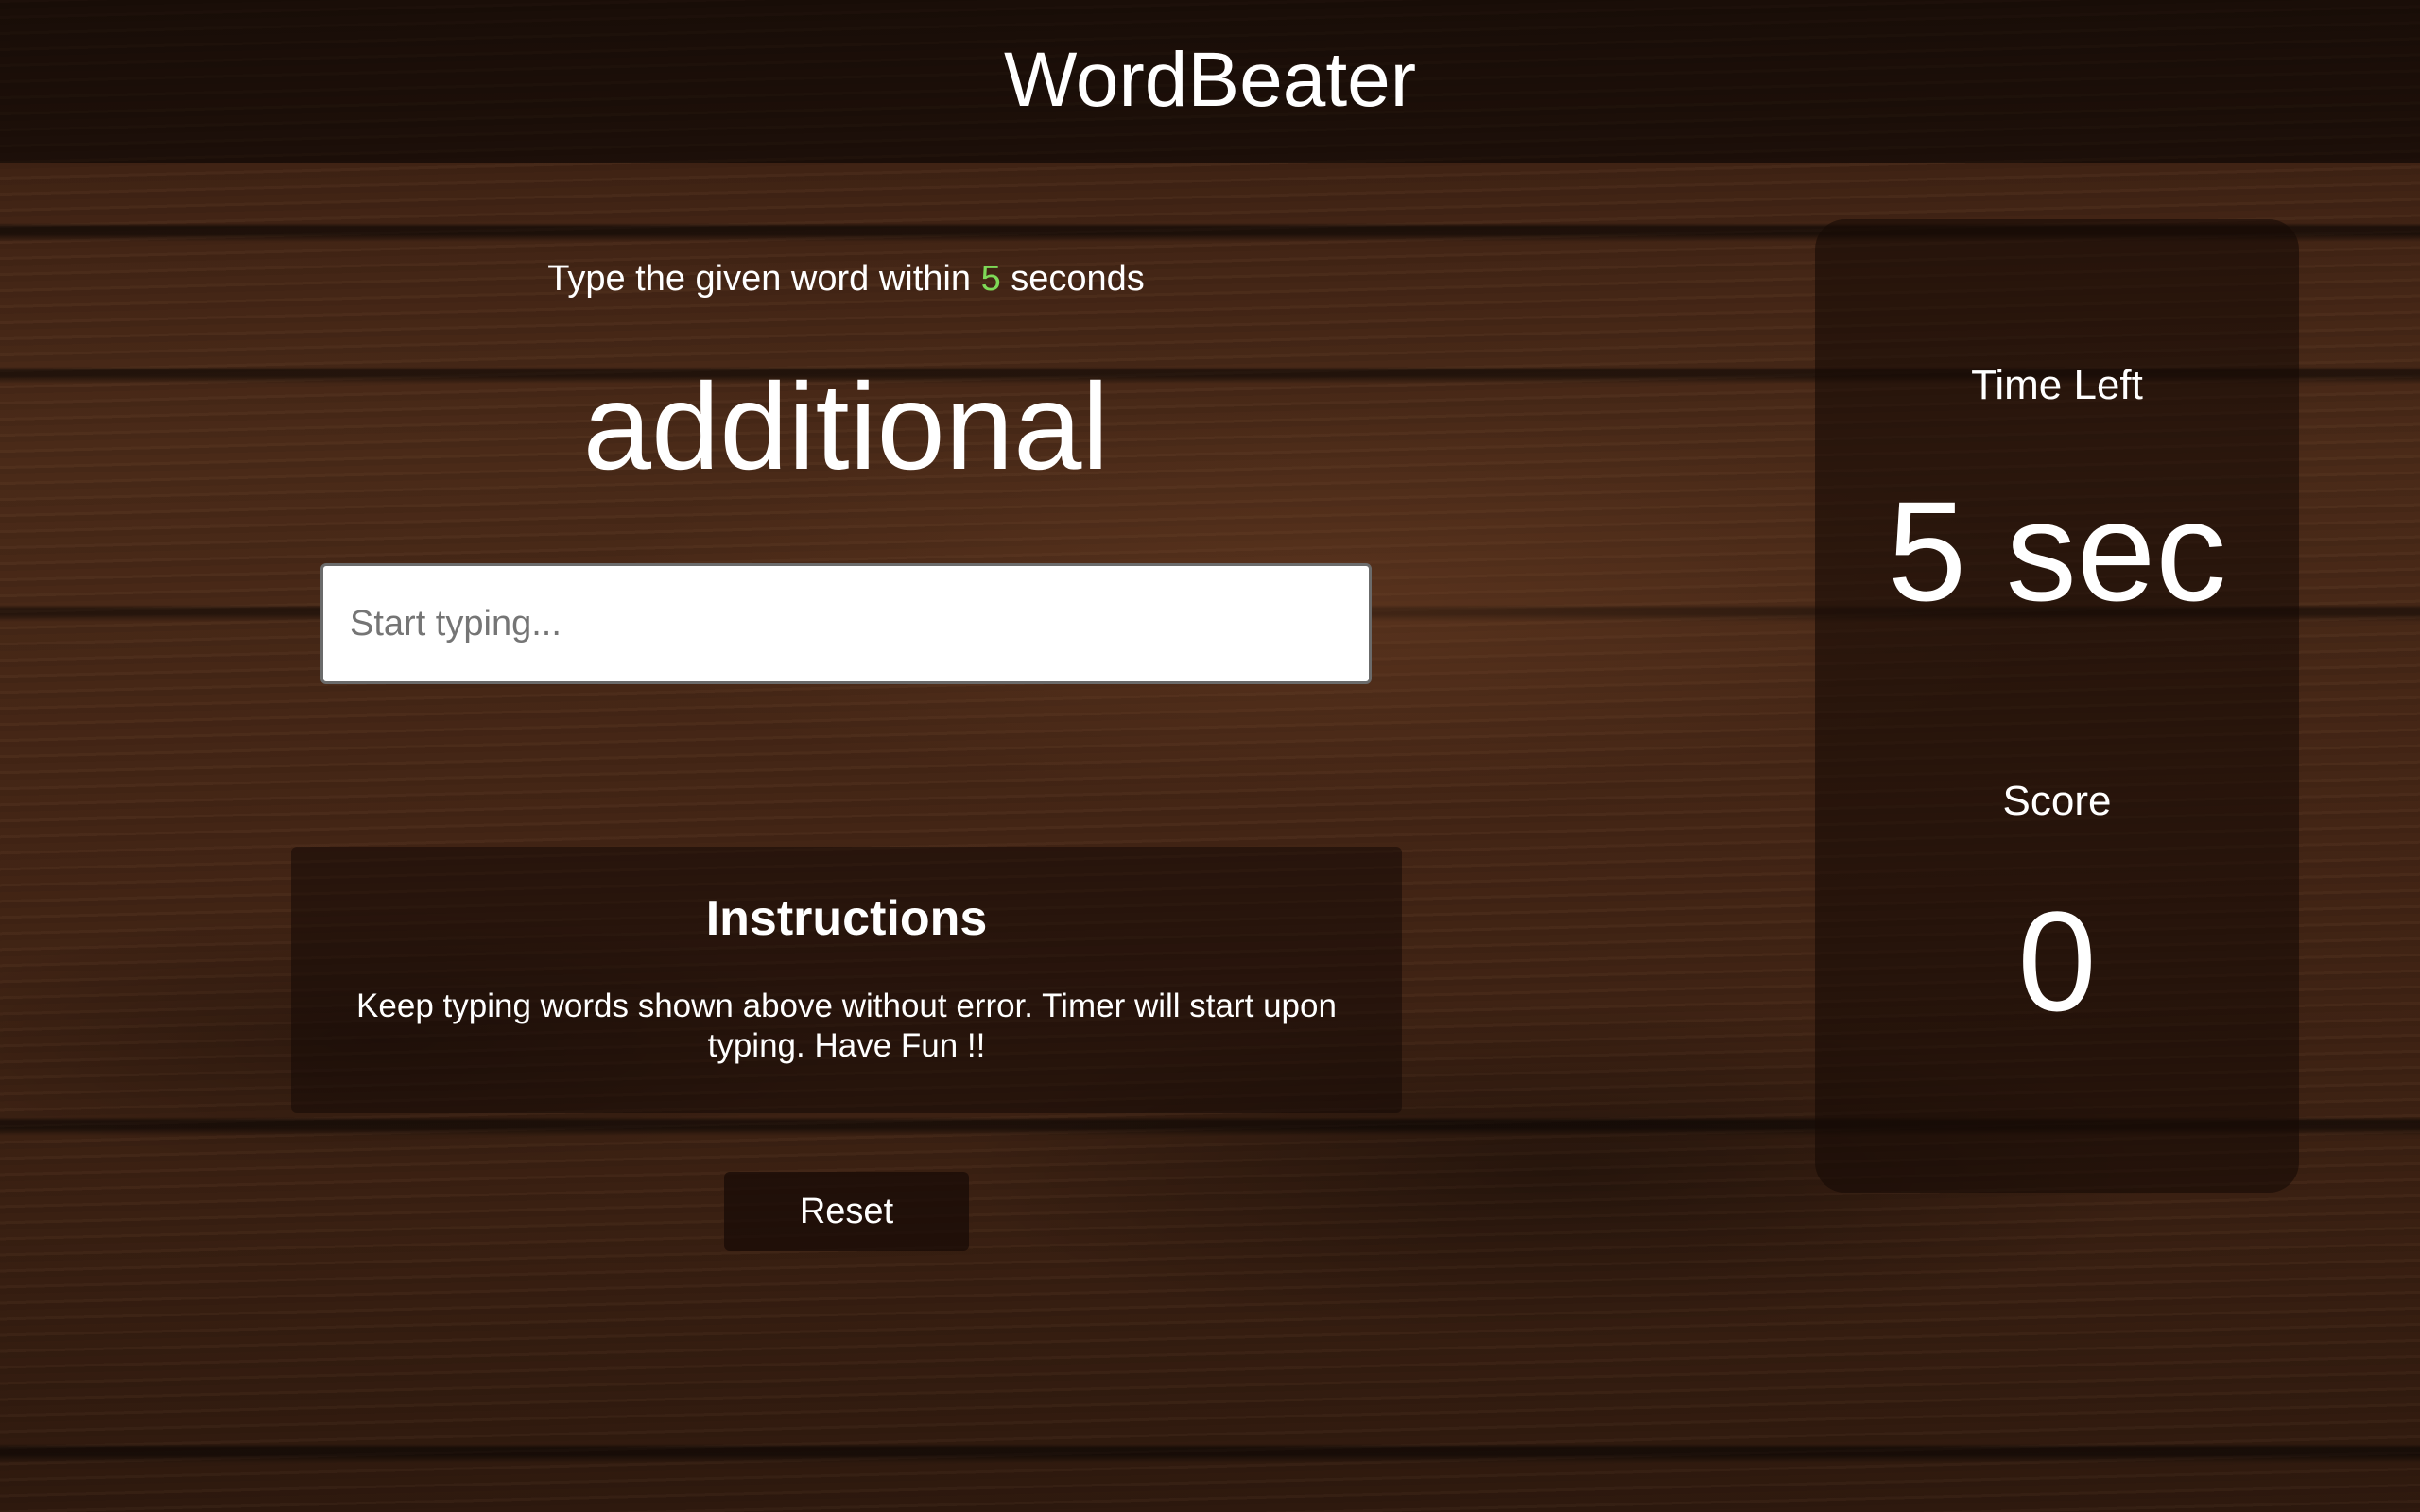 The height and width of the screenshot is (1512, 2420). I want to click on current-word: additional, so click(846, 426).